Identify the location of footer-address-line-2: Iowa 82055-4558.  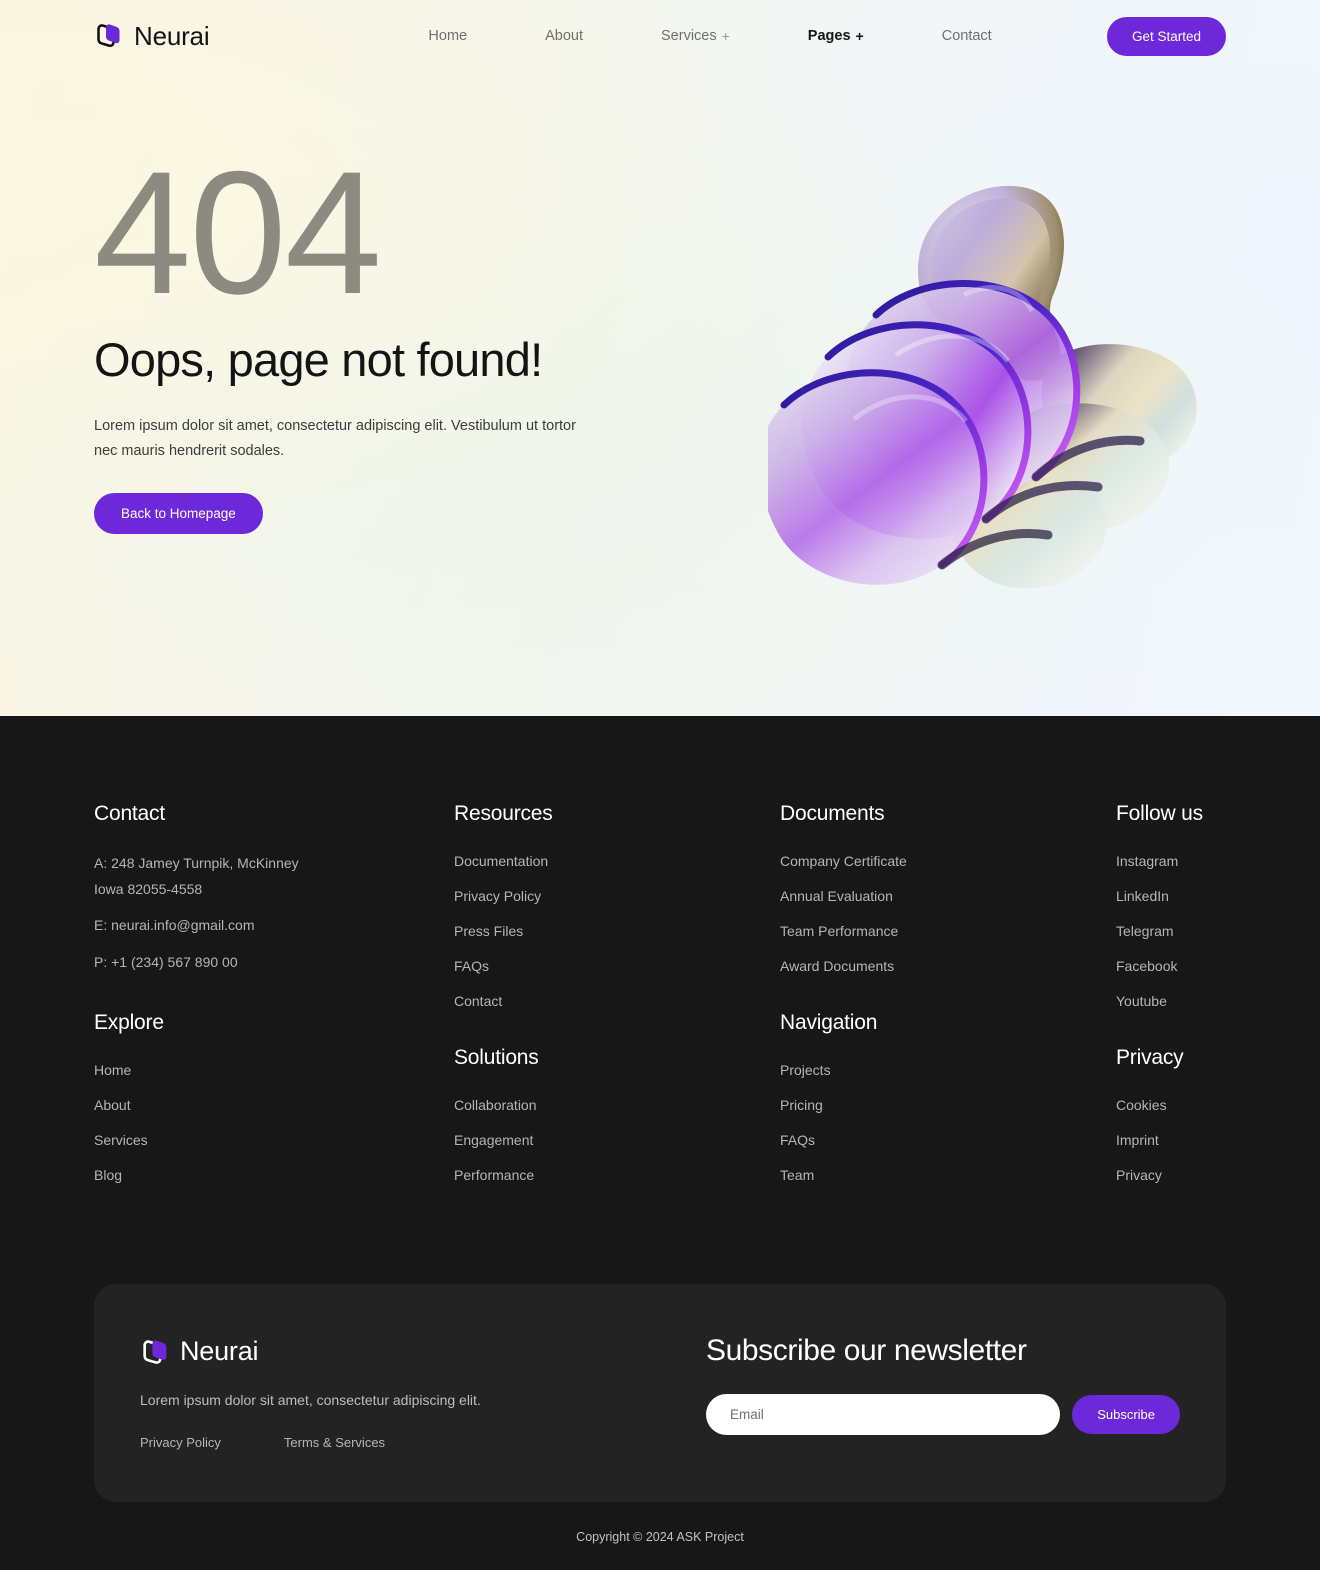
(148, 888).